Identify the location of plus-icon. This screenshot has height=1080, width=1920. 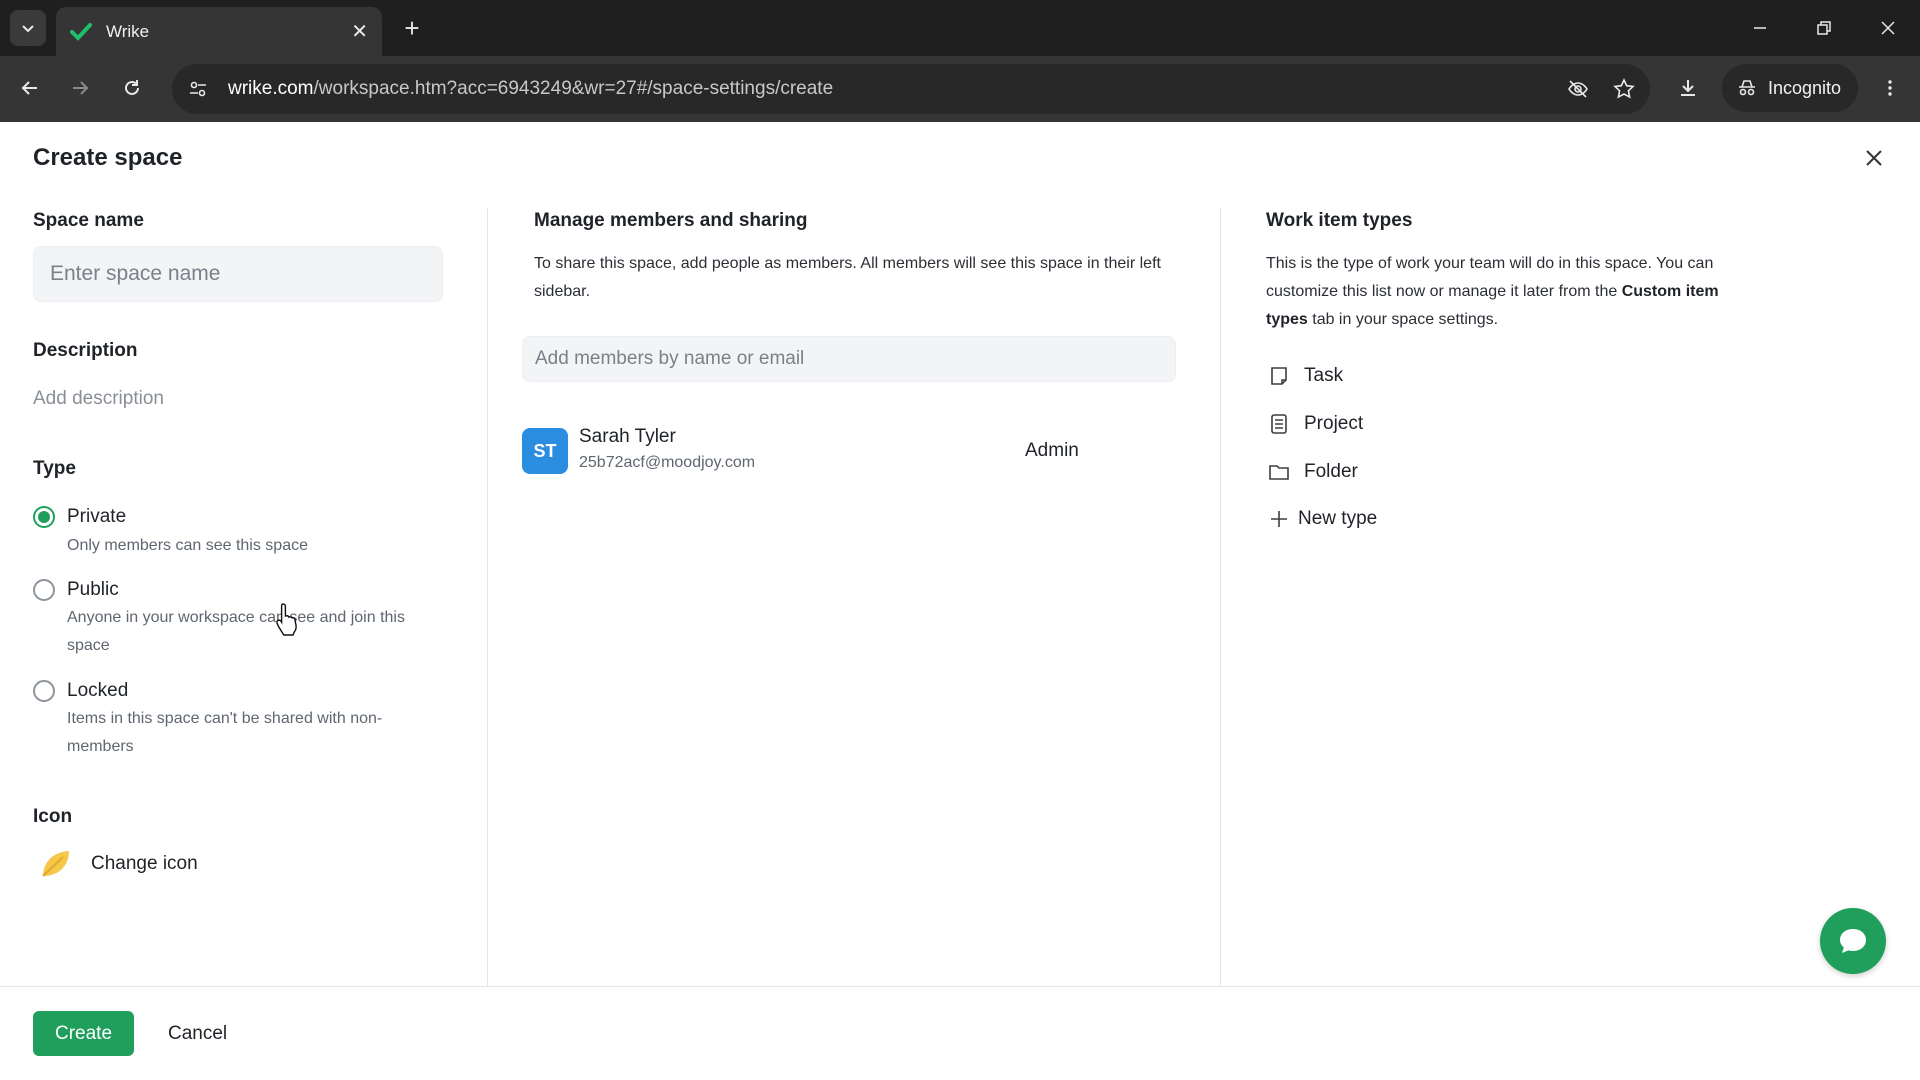
(1279, 519).